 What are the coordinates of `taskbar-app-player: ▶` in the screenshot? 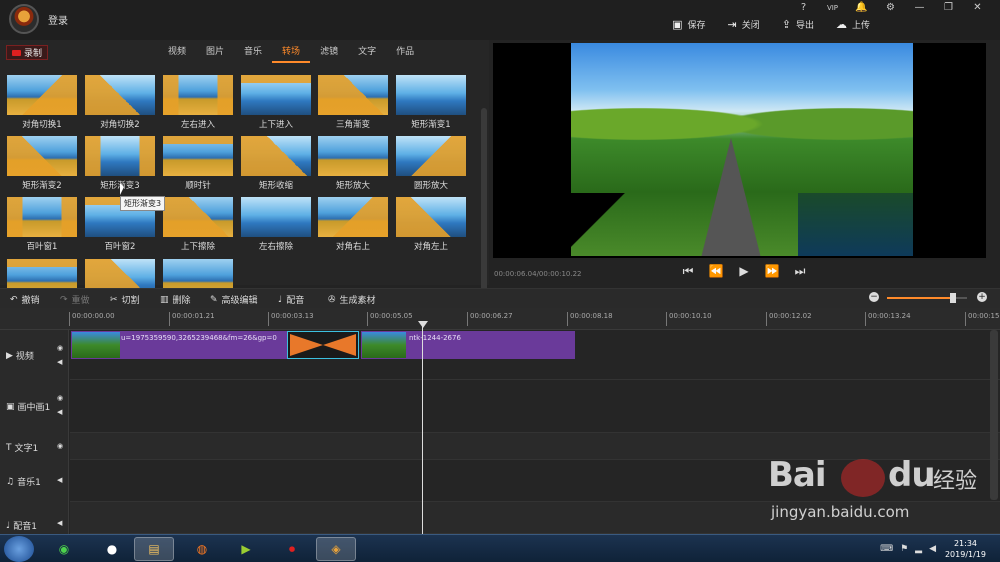 It's located at (246, 549).